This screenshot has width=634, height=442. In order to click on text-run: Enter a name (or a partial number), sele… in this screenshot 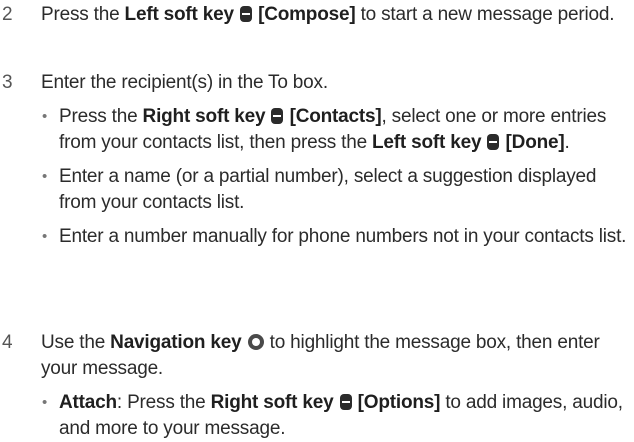, I will do `click(328, 189)`.